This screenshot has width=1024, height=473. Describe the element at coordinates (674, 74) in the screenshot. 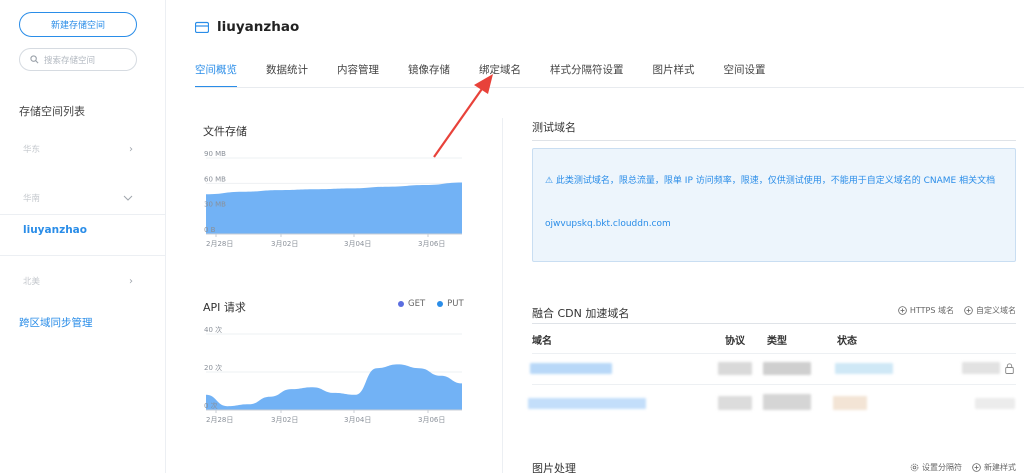

I see `tab-image-style: 图片样式` at that location.